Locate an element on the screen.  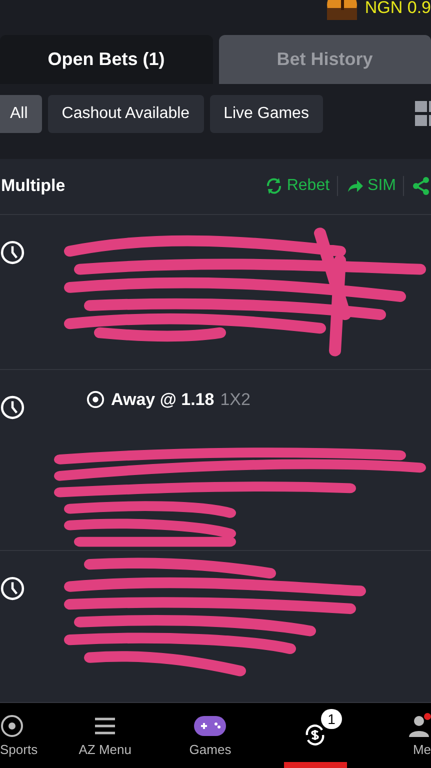
nav-item: 1 is located at coordinates (315, 735).